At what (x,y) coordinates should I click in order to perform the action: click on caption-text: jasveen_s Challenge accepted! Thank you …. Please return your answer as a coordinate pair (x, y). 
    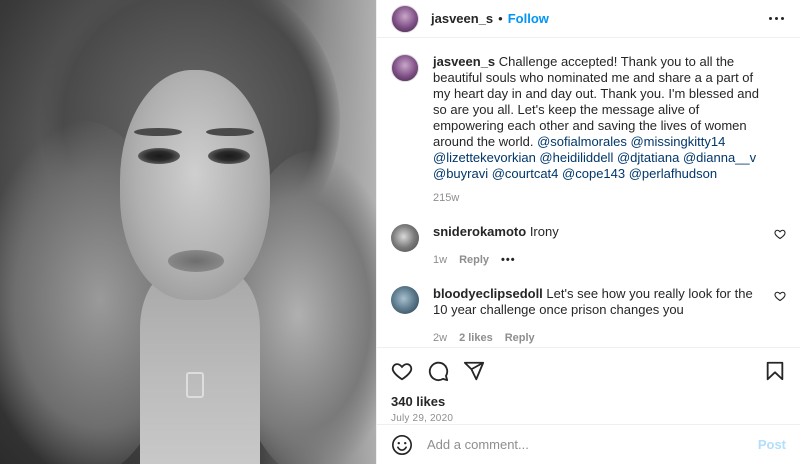
    Looking at the image, I should click on (600, 118).